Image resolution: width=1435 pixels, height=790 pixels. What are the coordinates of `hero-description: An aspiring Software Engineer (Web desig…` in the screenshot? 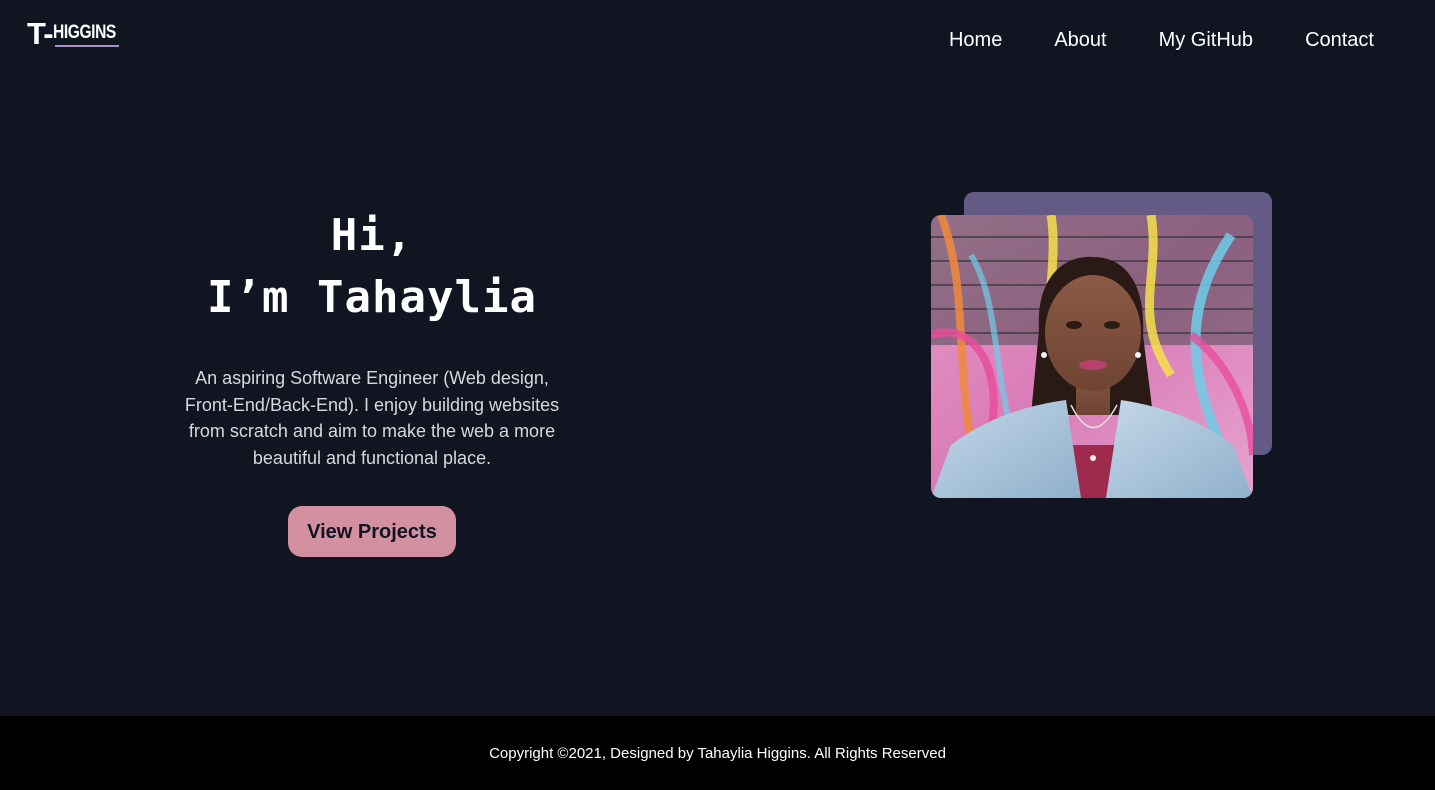 It's located at (372, 418).